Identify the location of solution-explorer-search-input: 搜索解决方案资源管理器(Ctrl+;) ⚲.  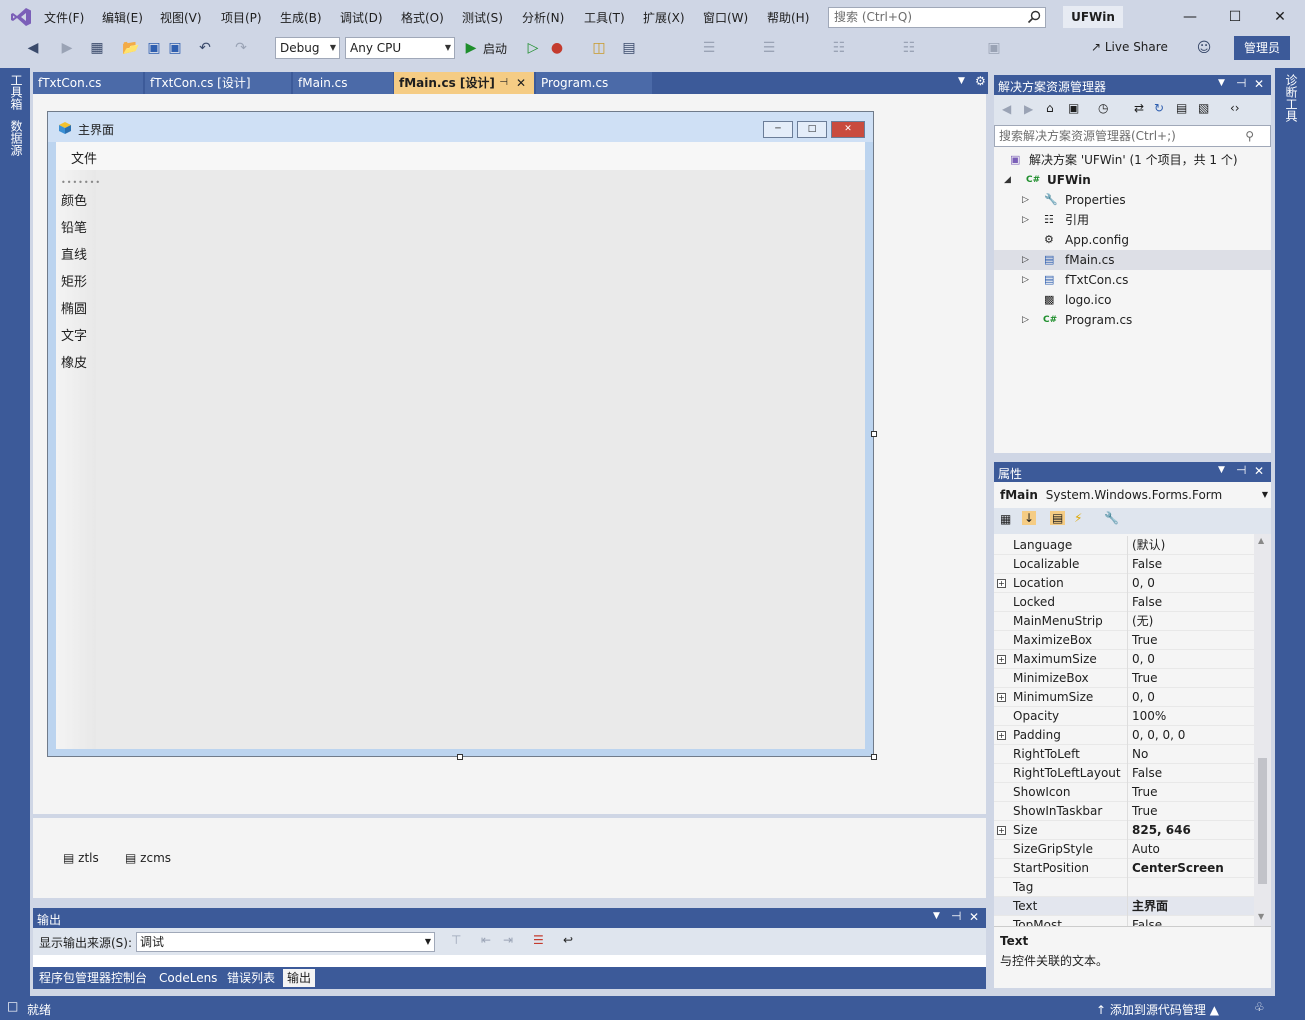
(1132, 136).